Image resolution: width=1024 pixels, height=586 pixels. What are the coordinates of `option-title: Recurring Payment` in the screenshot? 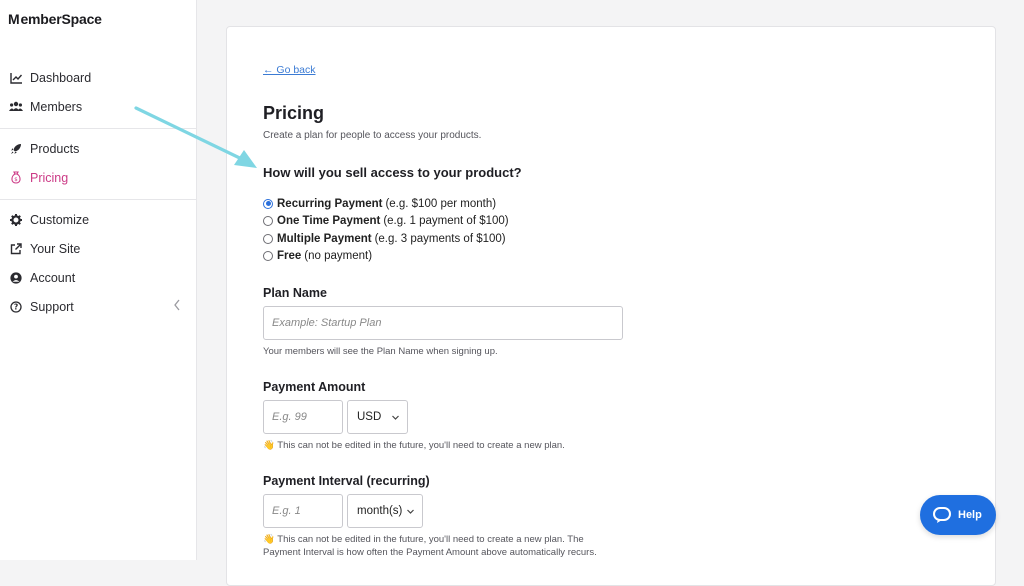 It's located at (330, 203).